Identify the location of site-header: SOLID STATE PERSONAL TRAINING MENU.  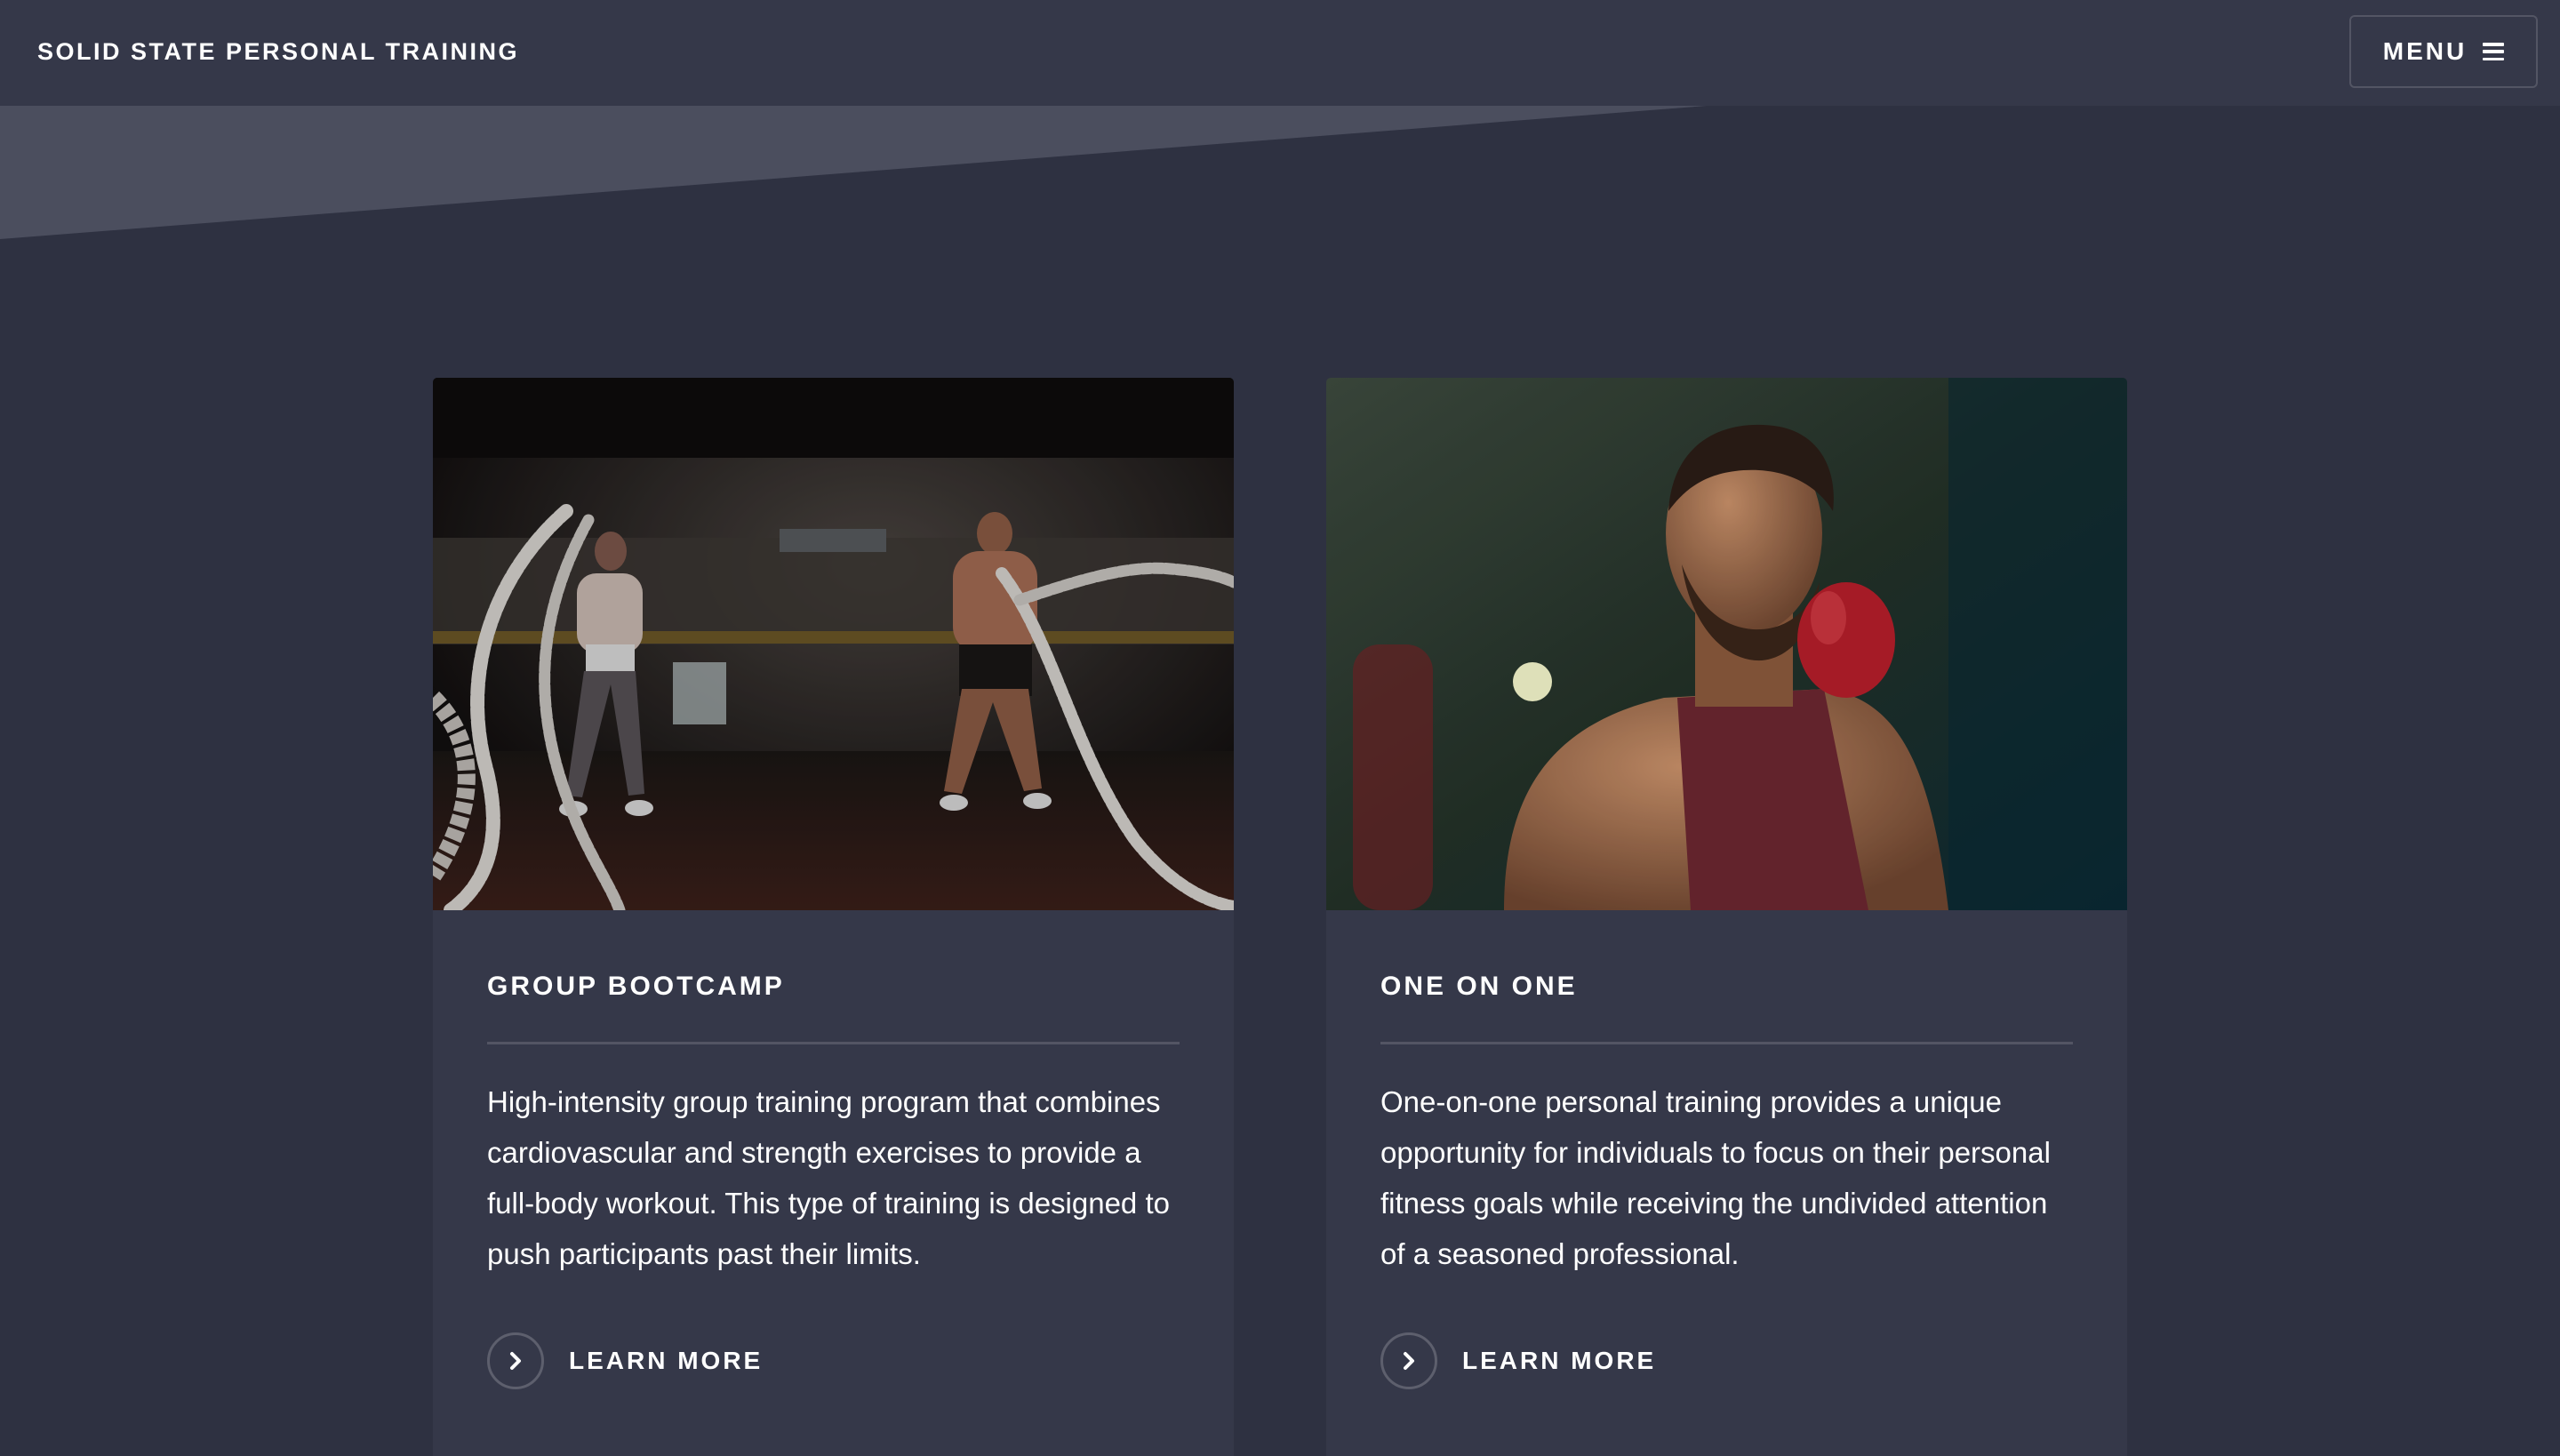
(1280, 53).